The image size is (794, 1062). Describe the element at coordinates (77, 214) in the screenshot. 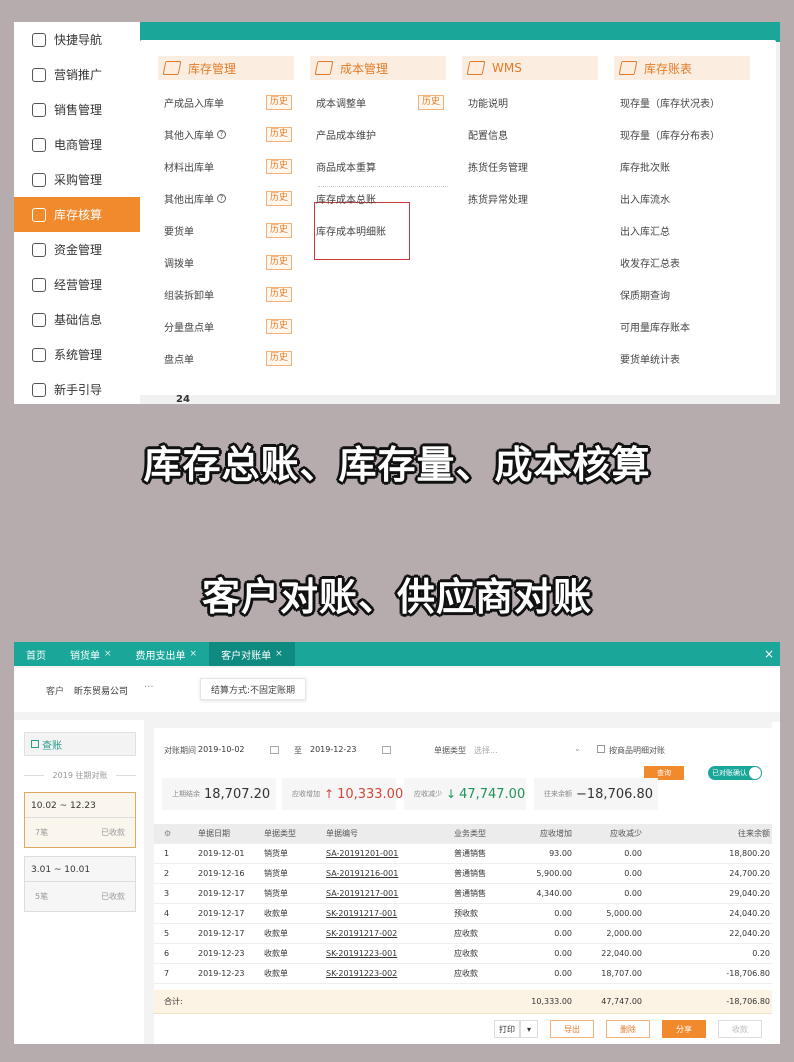

I see `sidebar-item: 库存核算` at that location.